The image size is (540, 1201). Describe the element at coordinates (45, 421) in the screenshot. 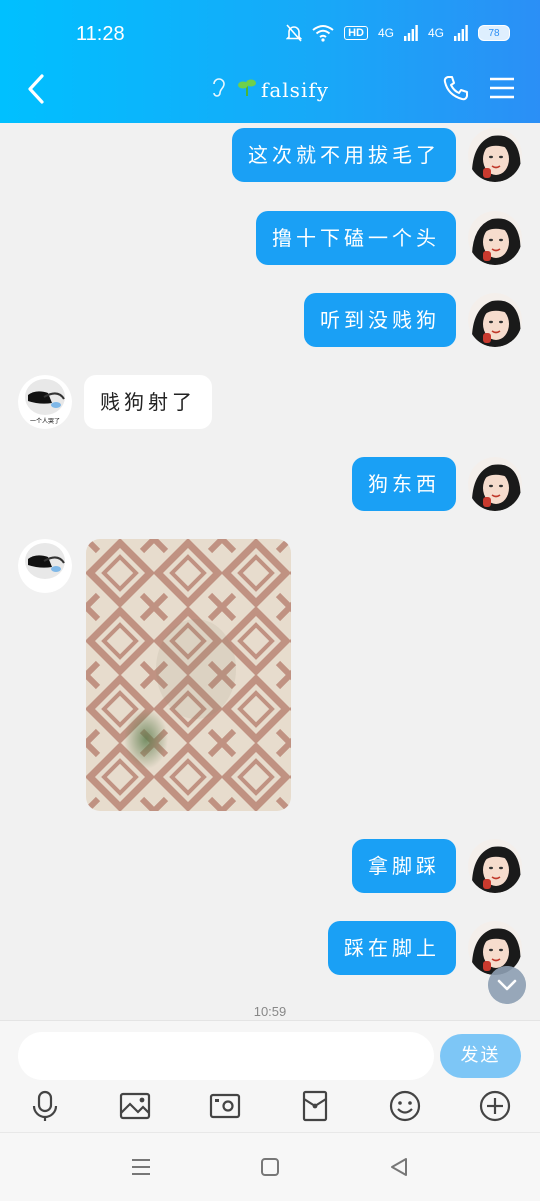

I see `avatar-caption: 一个人哭了` at that location.